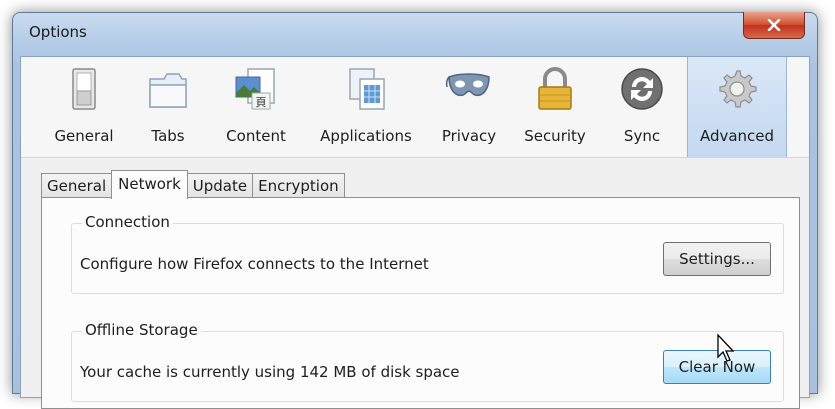 The height and width of the screenshot is (409, 835). I want to click on title-bar: Options, so click(415, 31).